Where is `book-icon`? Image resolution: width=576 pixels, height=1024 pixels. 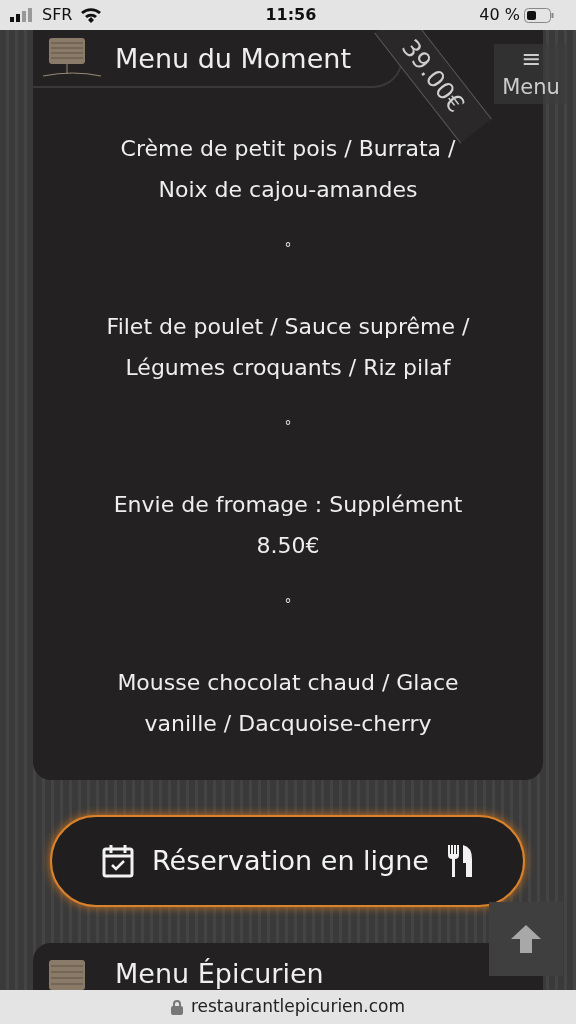 book-icon is located at coordinates (72, 58).